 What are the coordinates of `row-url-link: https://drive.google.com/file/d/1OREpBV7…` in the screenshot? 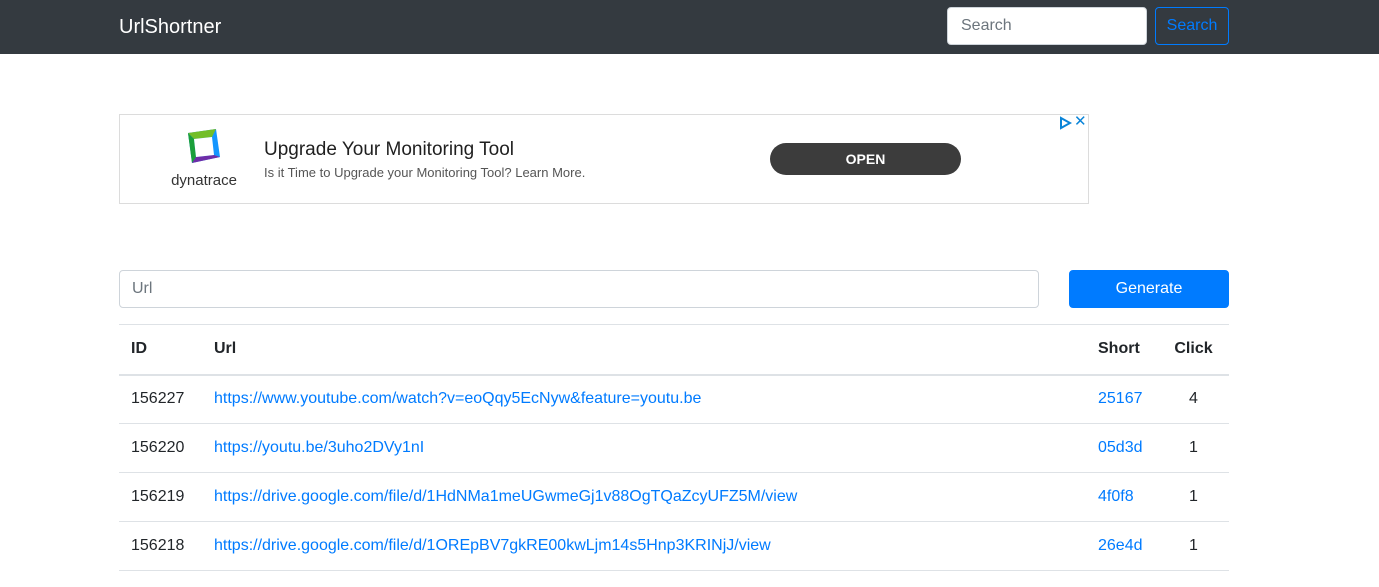 It's located at (492, 545).